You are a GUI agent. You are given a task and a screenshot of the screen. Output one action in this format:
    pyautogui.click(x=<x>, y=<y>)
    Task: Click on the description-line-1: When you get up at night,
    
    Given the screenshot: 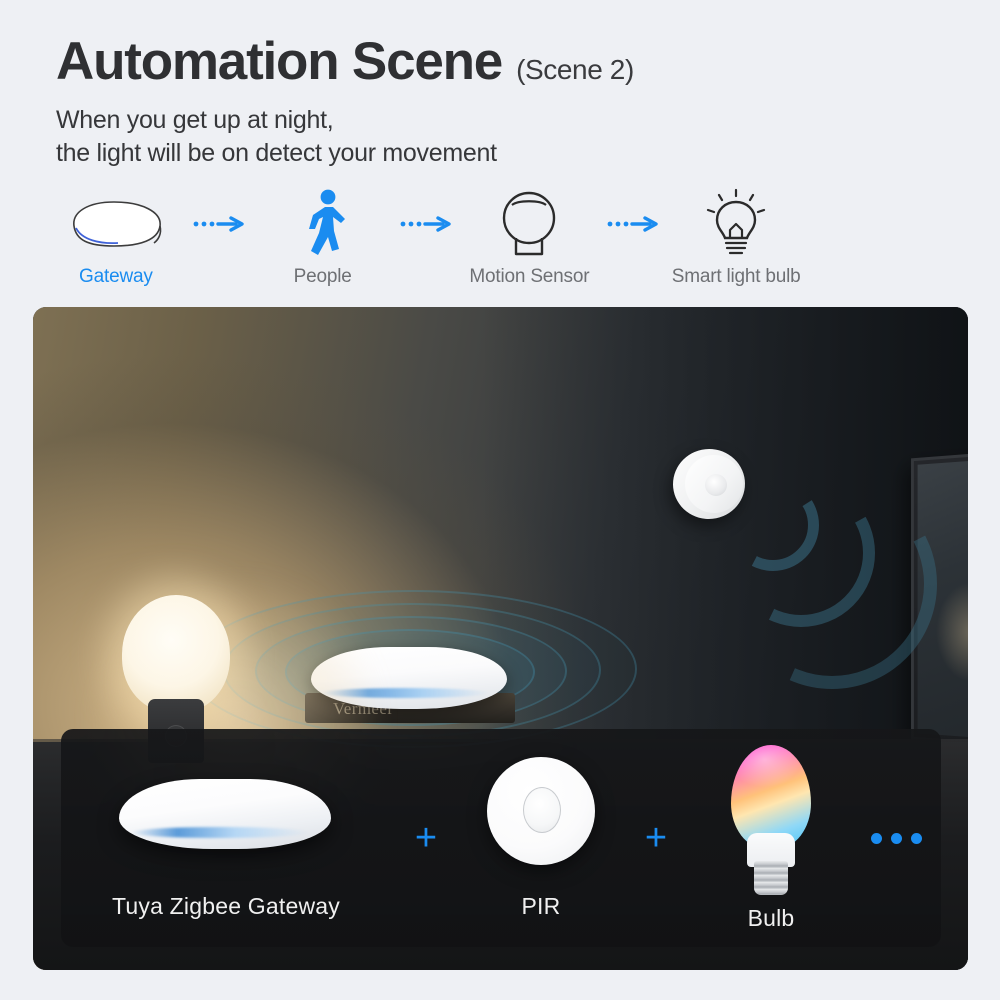 What is the action you would take?
    pyautogui.click(x=195, y=119)
    